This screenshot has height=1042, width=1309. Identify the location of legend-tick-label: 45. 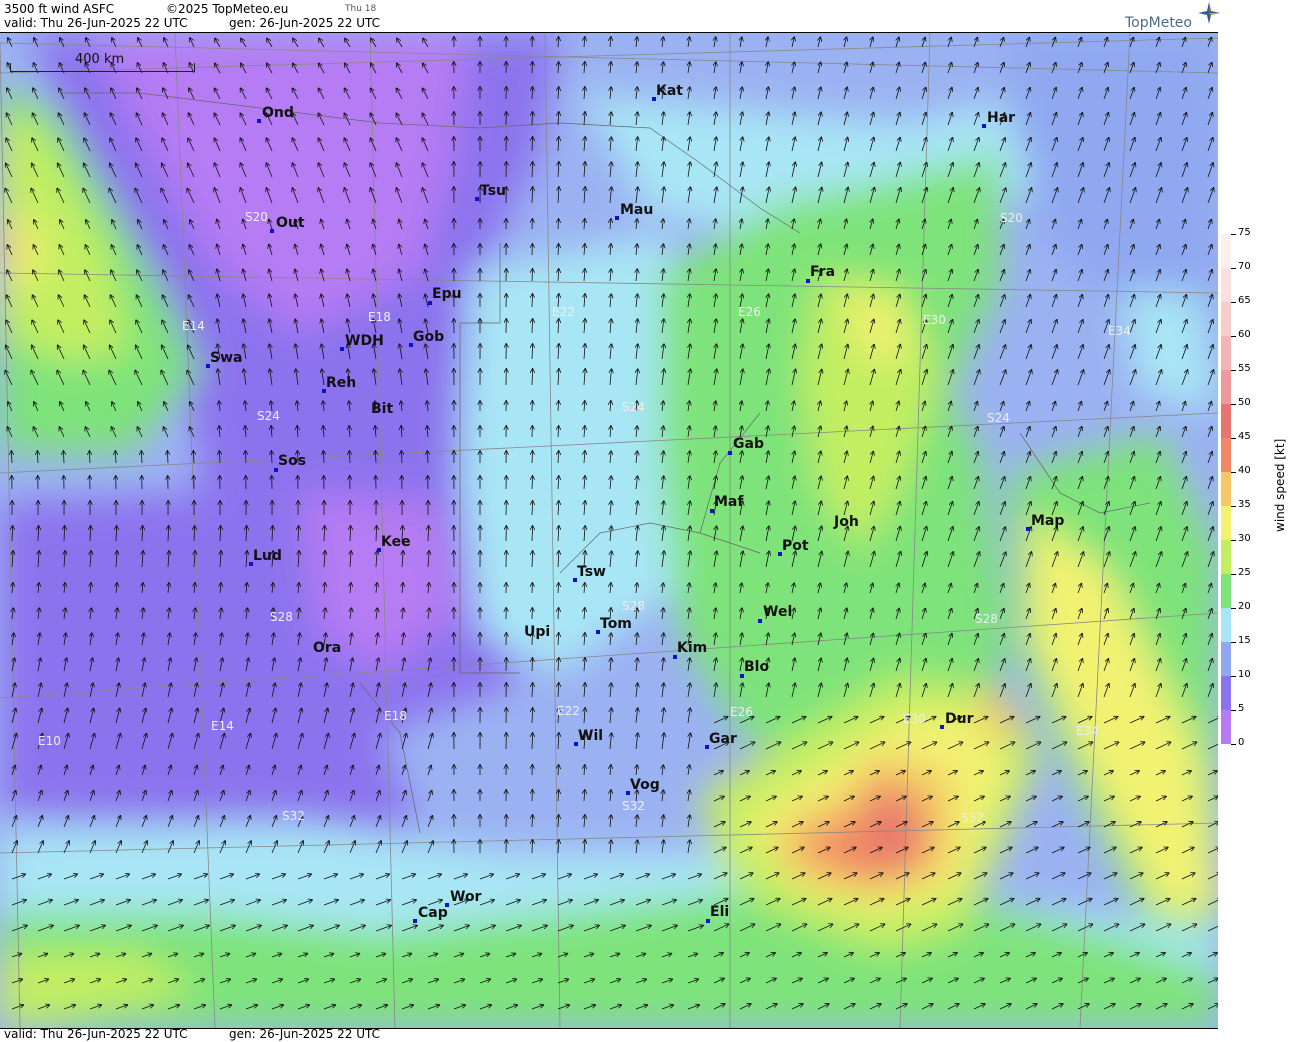
(1244, 436).